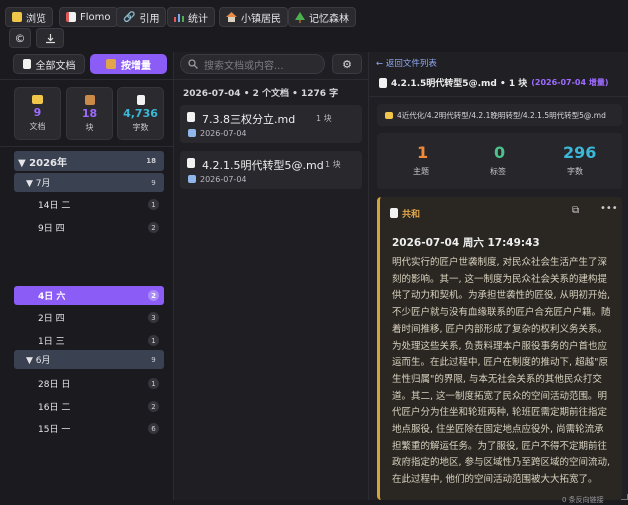  Describe the element at coordinates (499, 161) in the screenshot. I see `document-stats: 1 主题 0 标签 296 字数` at that location.